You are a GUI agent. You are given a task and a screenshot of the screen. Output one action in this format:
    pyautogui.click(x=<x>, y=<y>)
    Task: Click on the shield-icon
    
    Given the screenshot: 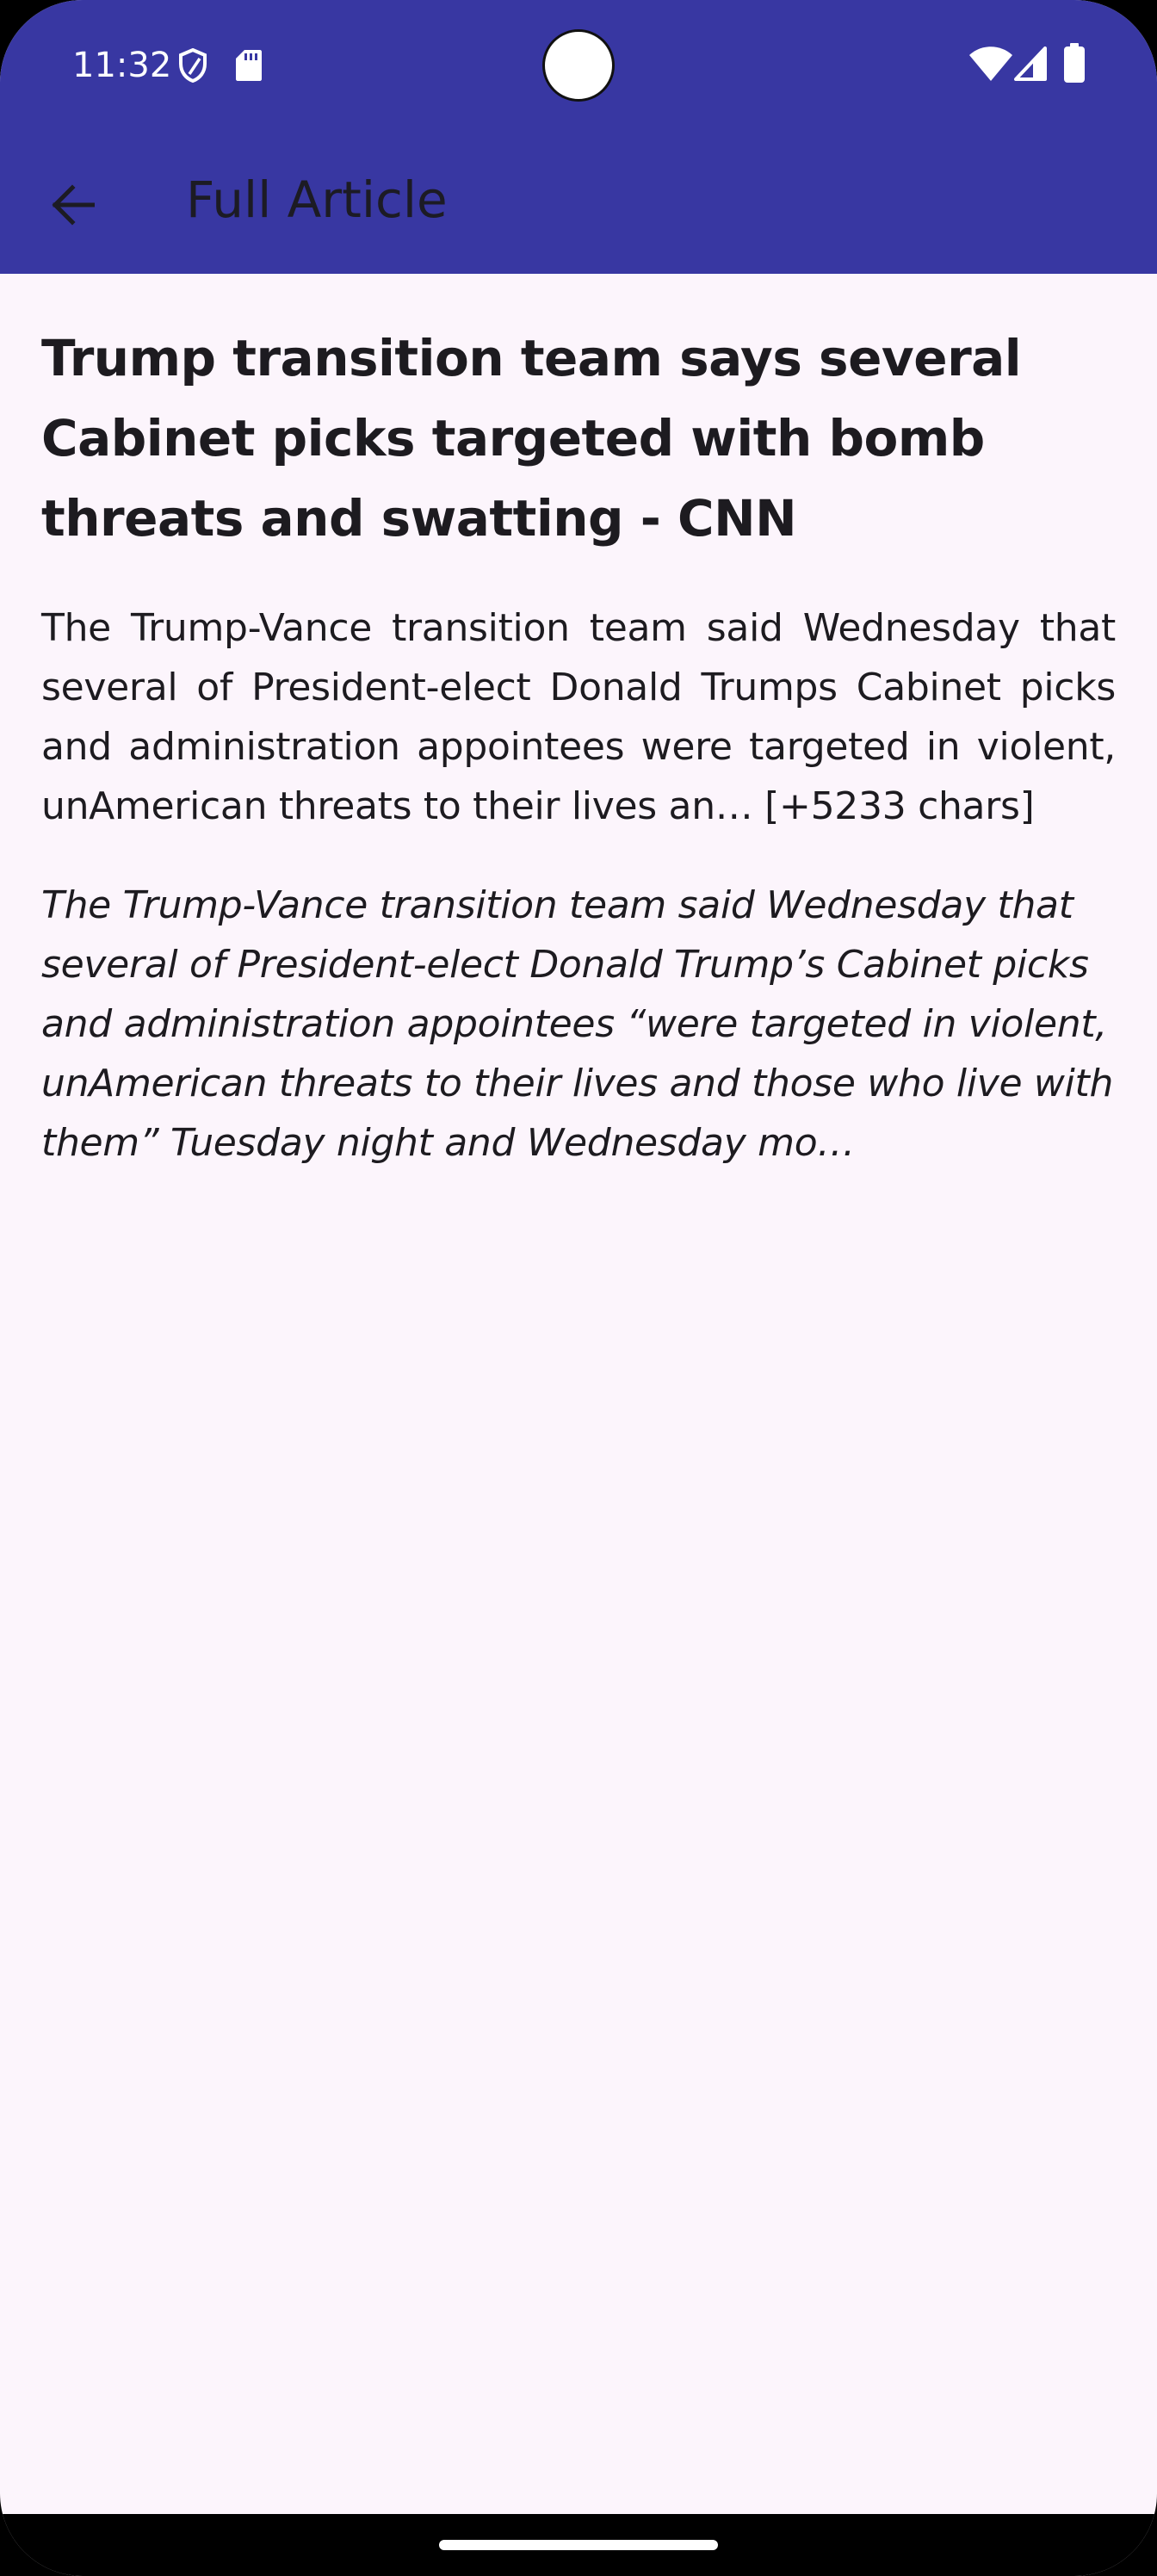 What is the action you would take?
    pyautogui.click(x=193, y=65)
    